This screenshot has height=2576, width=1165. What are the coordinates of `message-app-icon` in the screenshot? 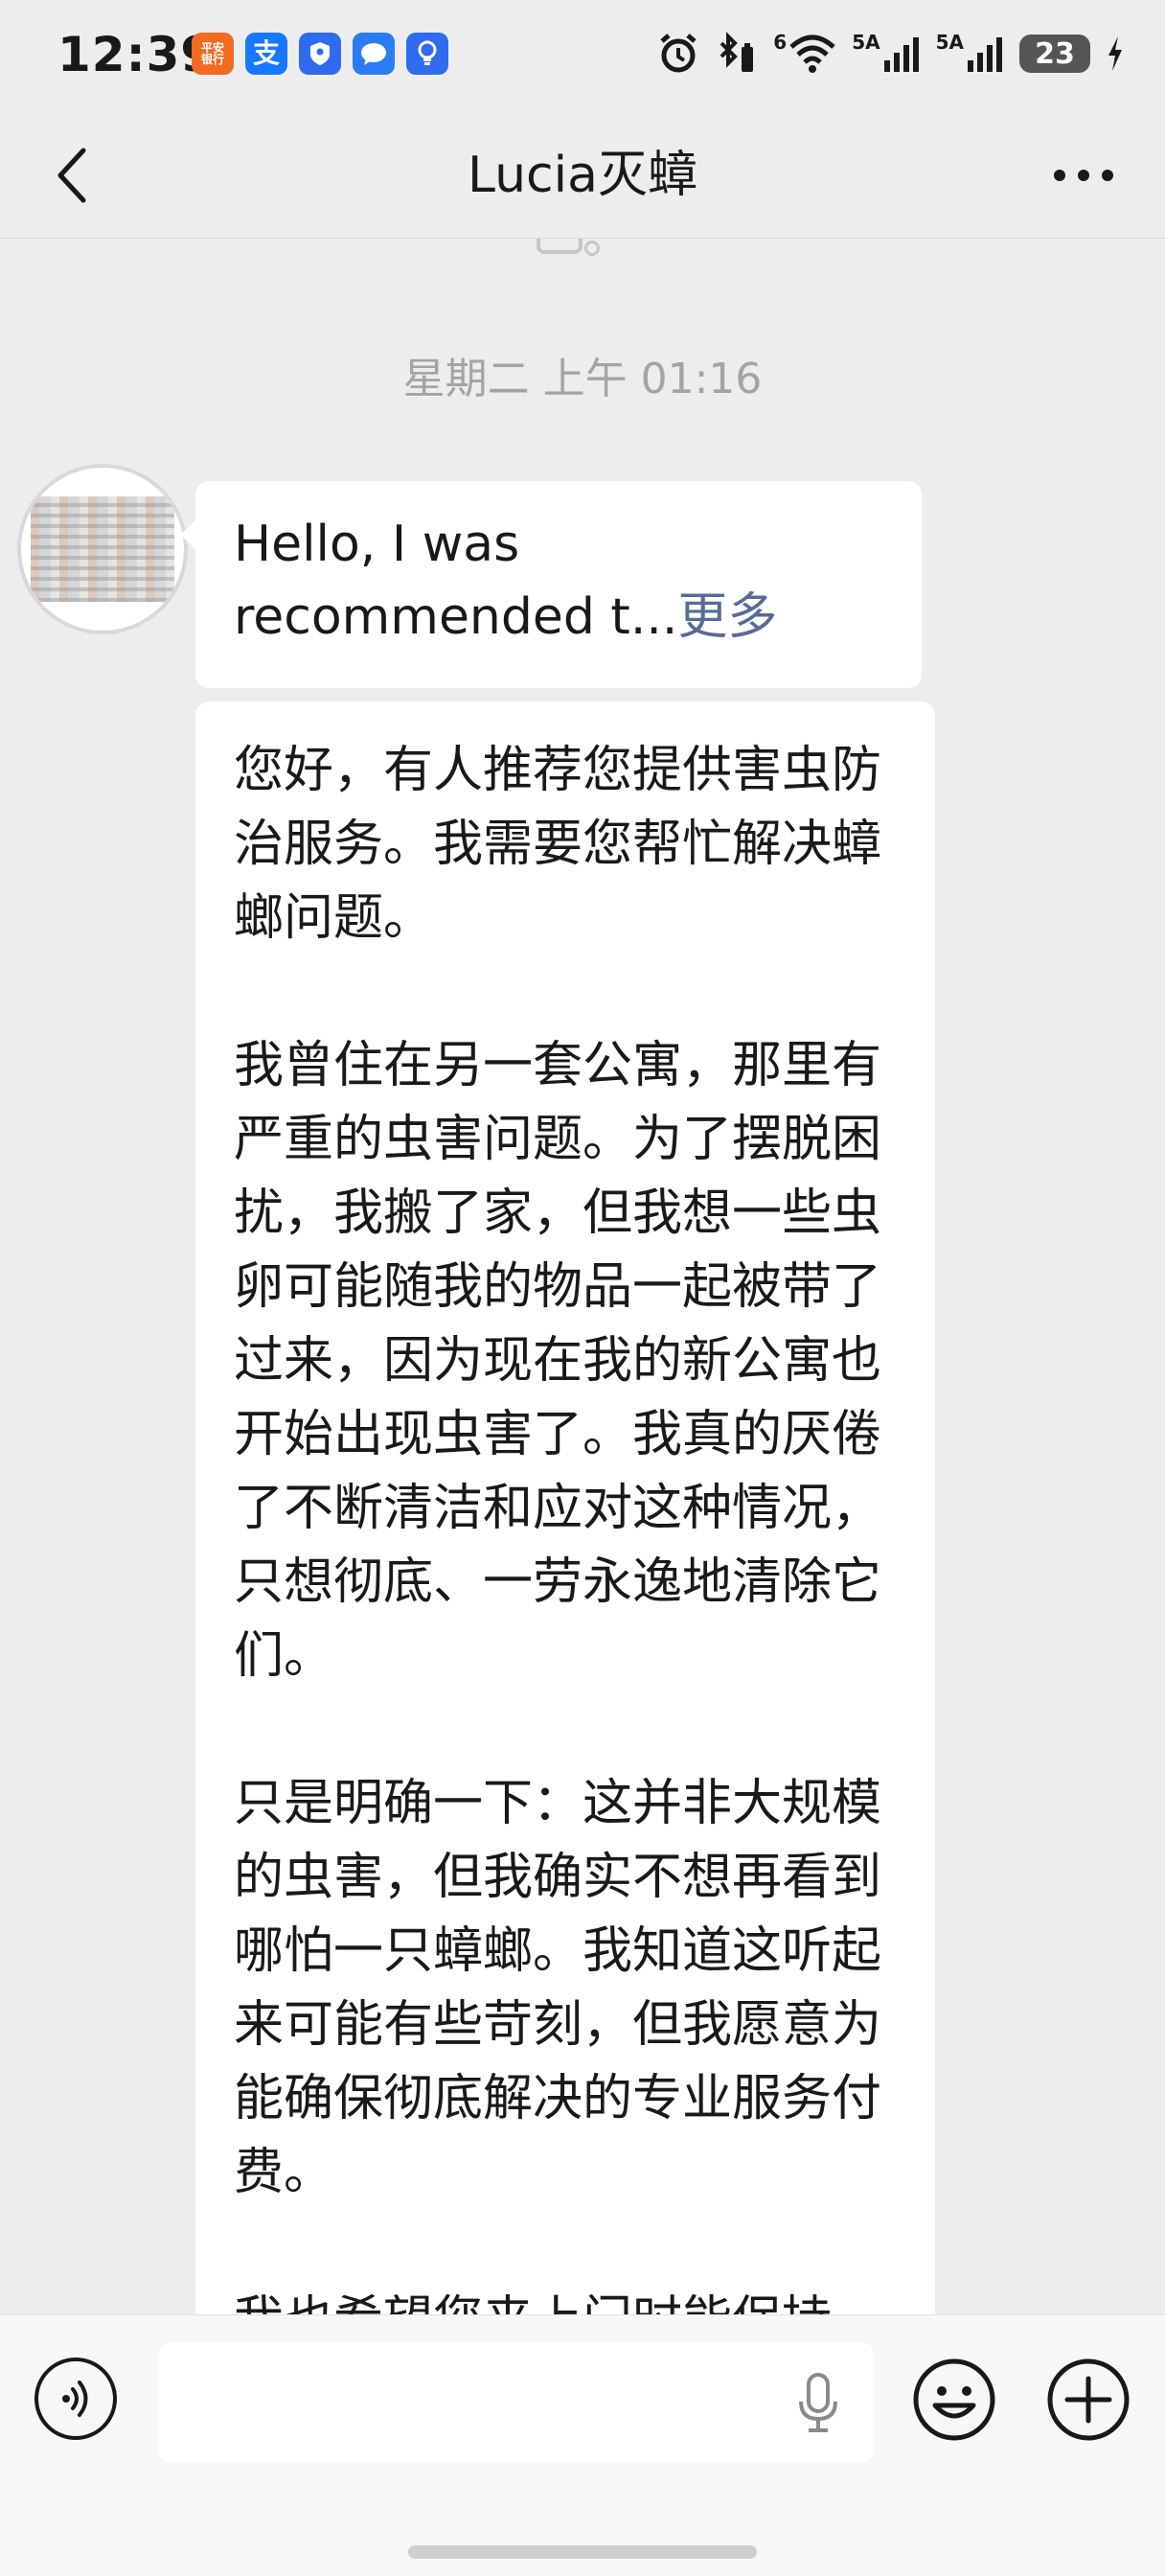 It's located at (374, 54).